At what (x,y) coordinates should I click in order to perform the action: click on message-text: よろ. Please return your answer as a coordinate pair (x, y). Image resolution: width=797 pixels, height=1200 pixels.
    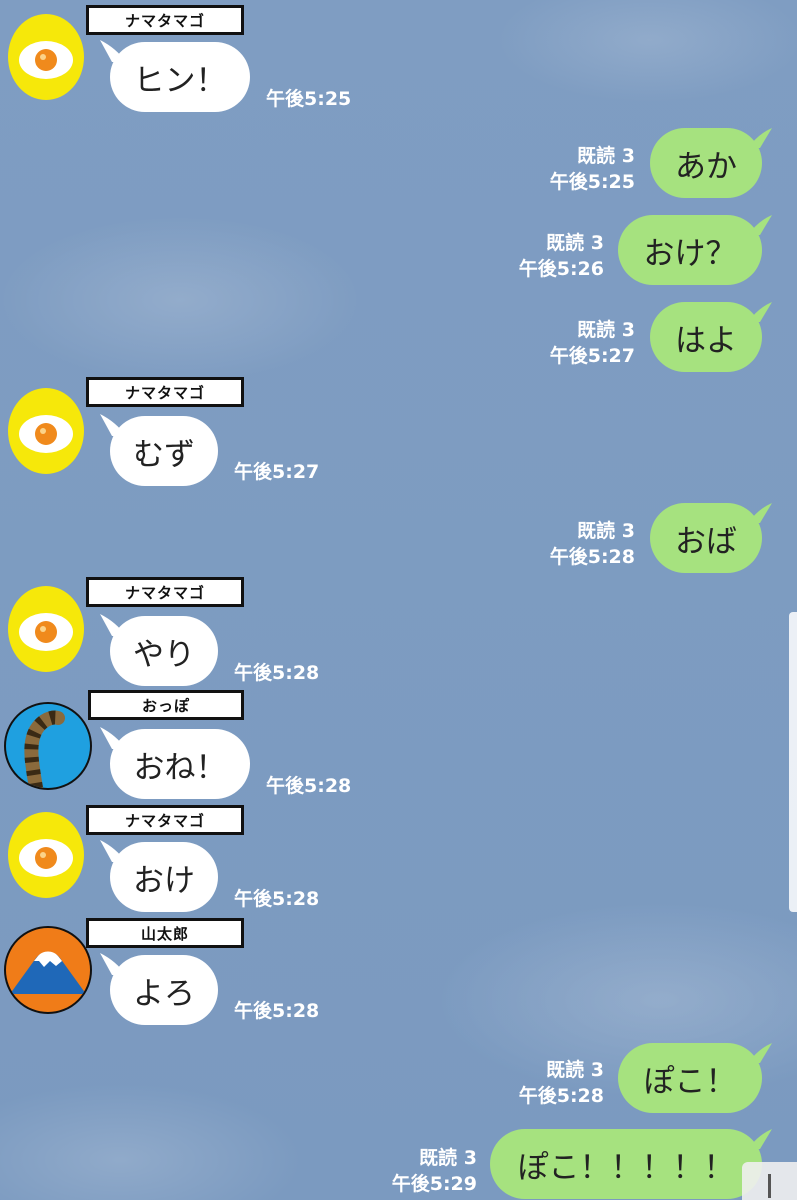
    Looking at the image, I should click on (164, 993).